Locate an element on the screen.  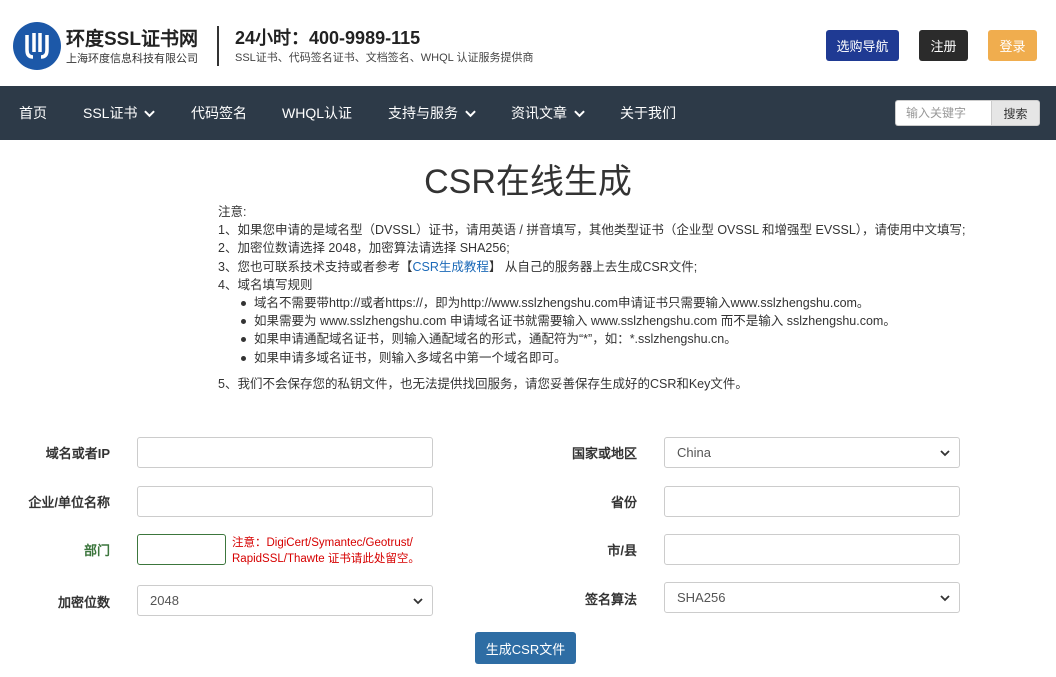
note-3-prefix: 3、您也可联系技术支持或者参考【 is located at coordinates (315, 266).